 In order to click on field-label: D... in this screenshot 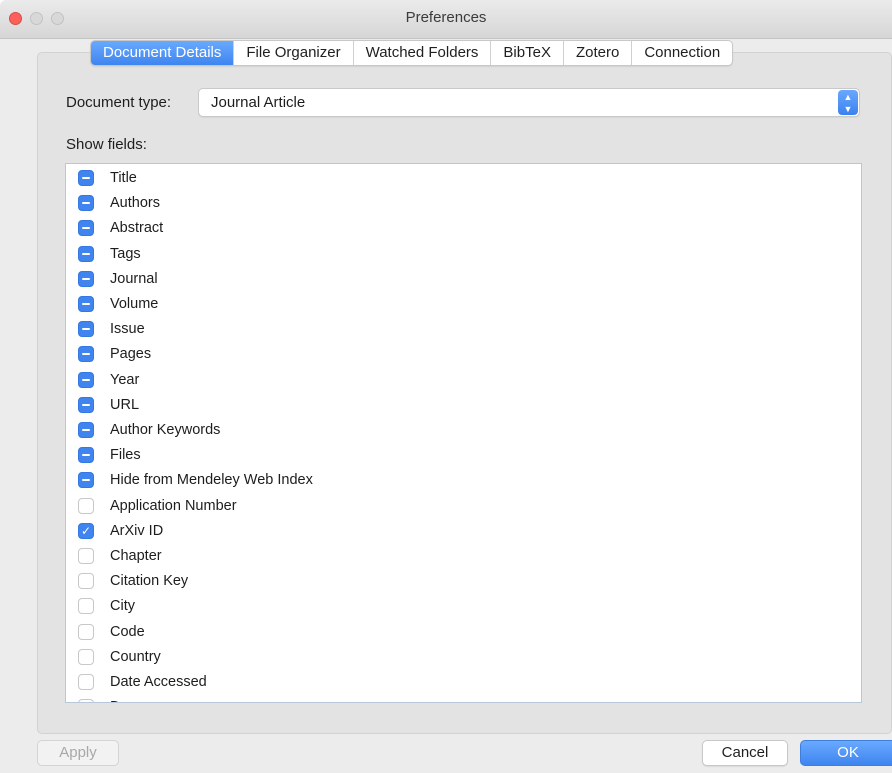, I will do `click(121, 700)`.